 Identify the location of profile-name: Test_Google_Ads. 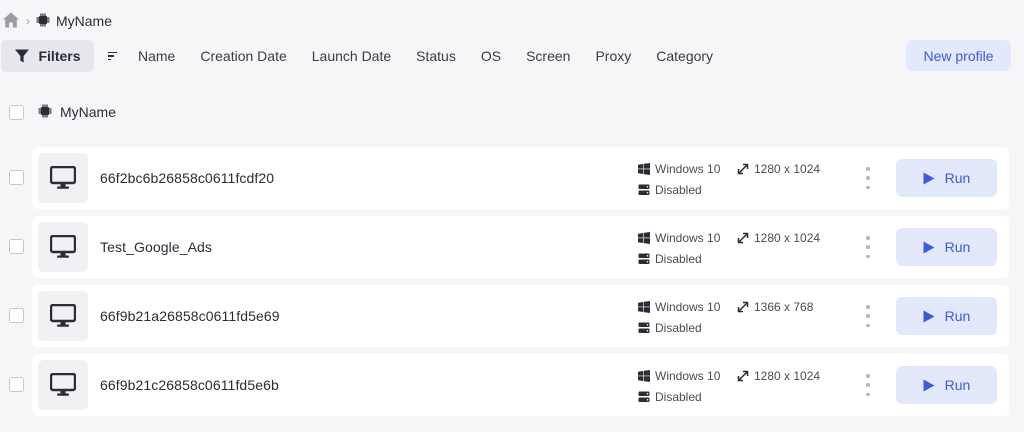
(156, 247).